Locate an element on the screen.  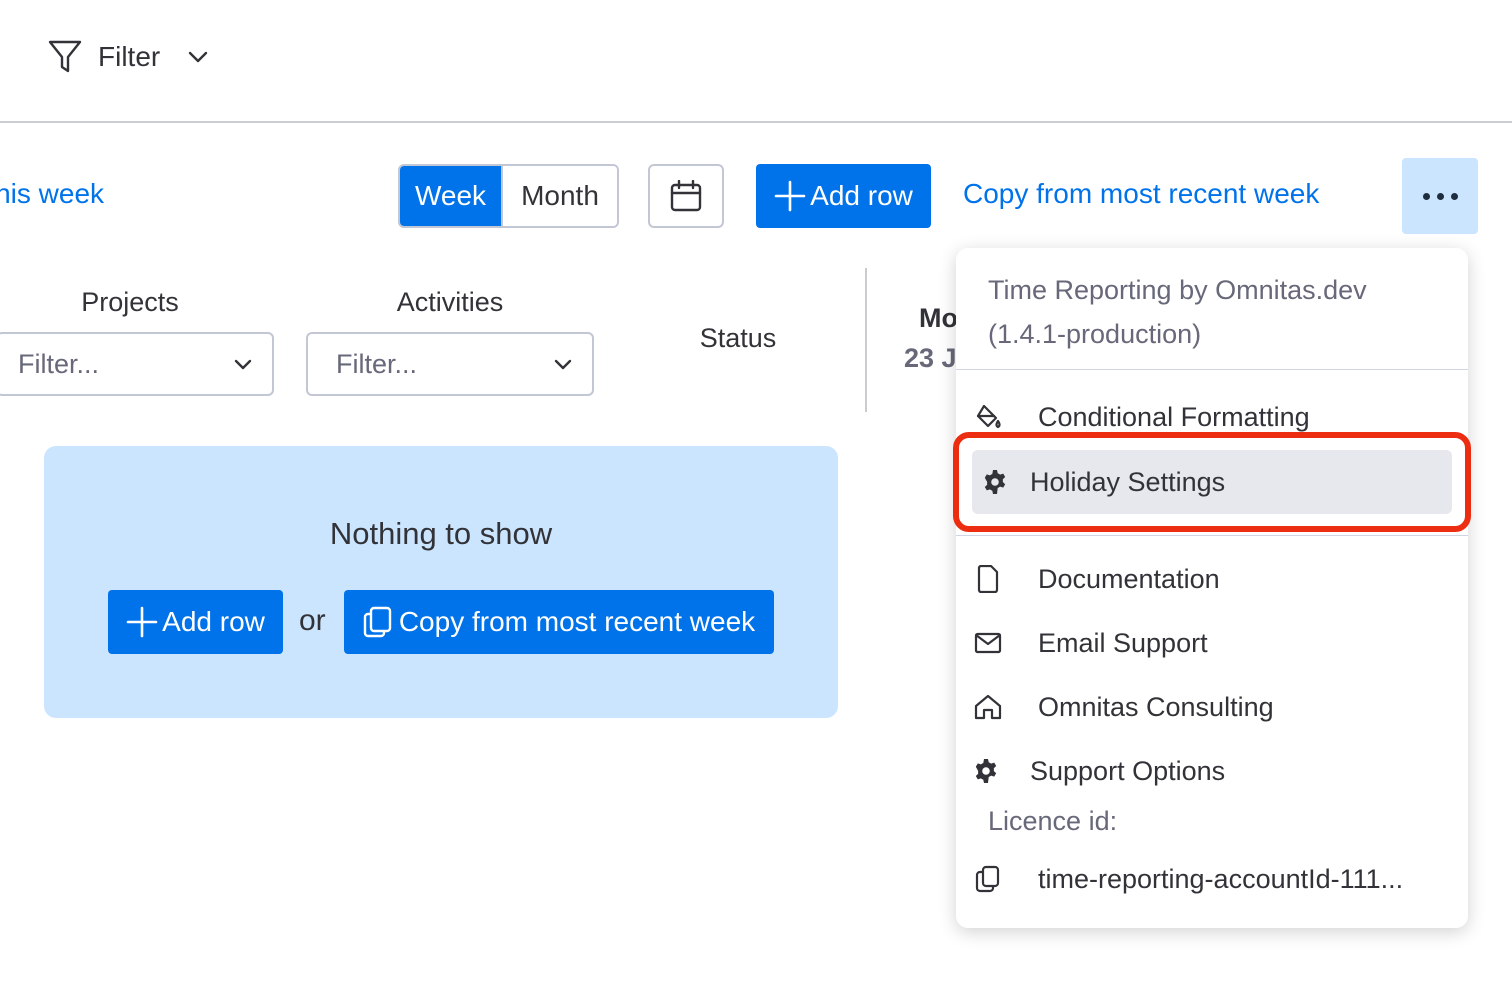
view-week-button: Week is located at coordinates (450, 196).